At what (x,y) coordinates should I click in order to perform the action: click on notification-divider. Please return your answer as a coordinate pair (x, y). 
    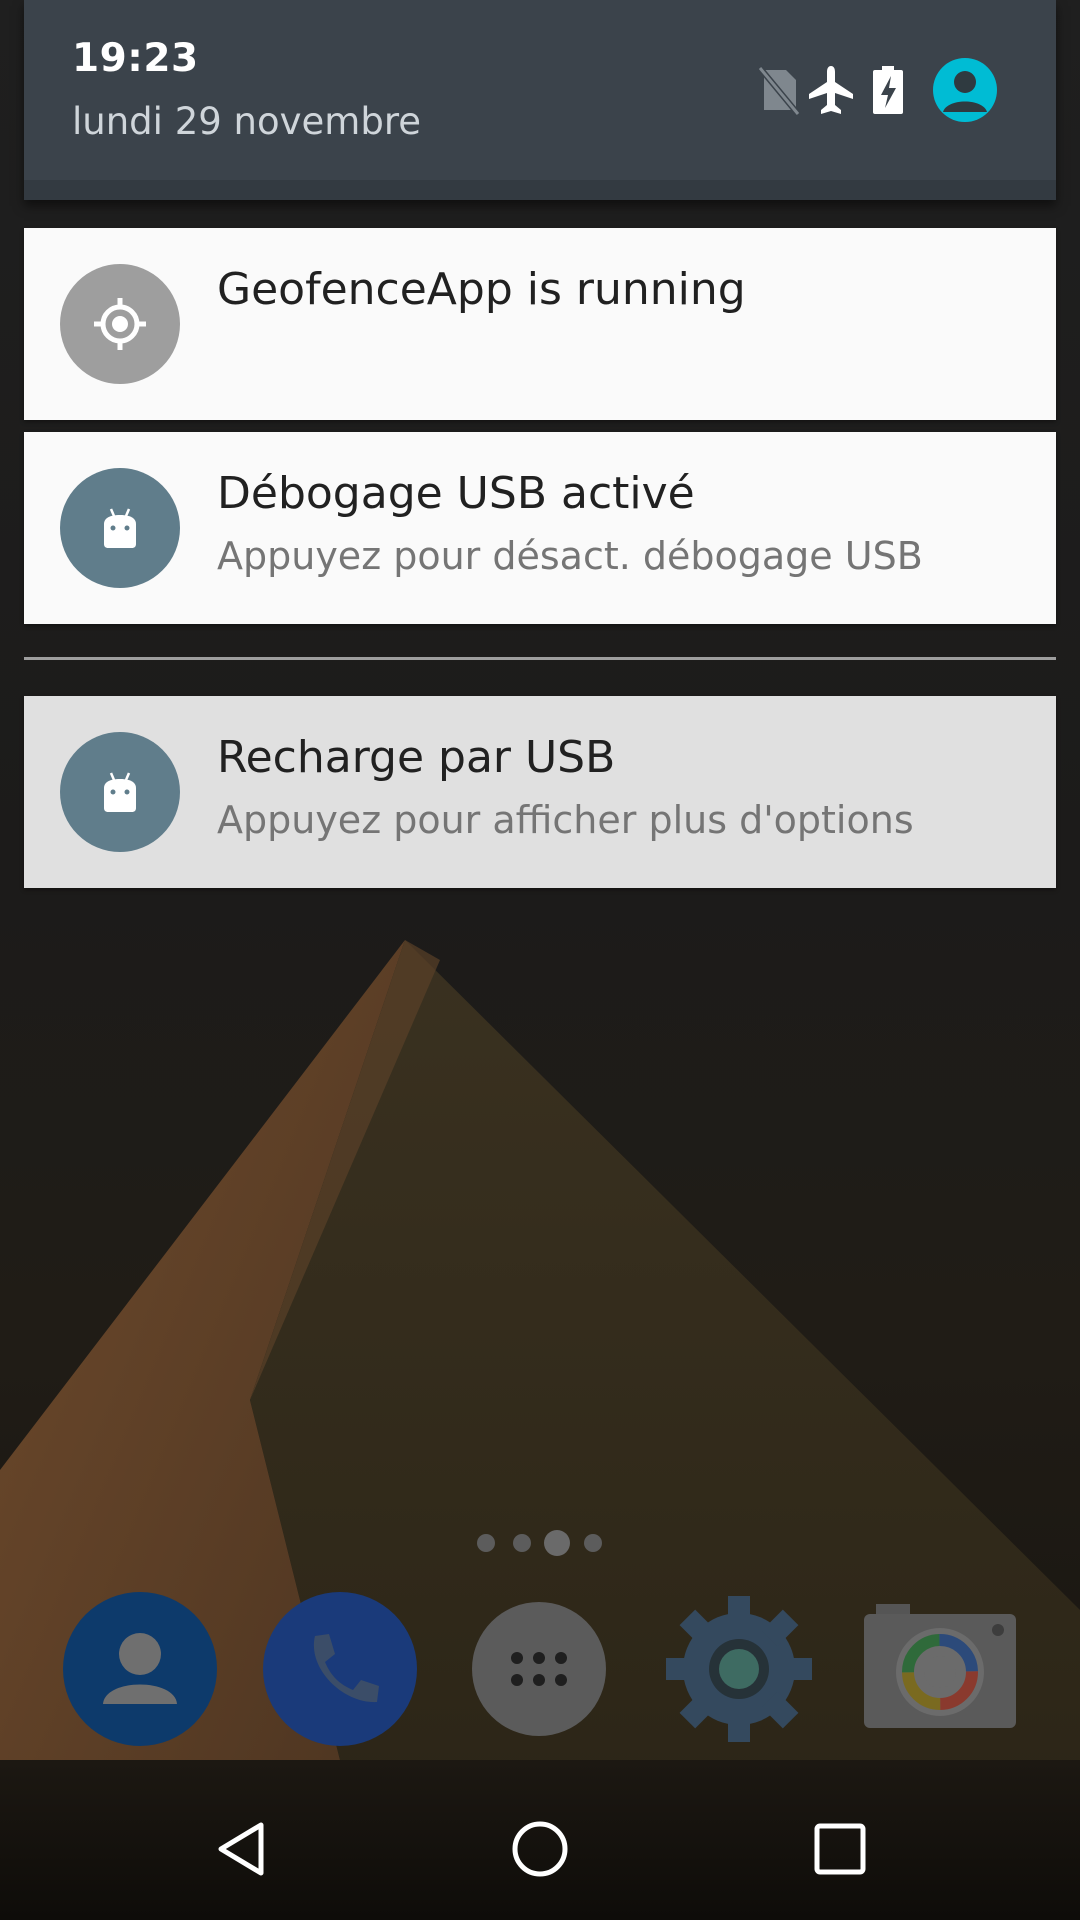
    Looking at the image, I should click on (540, 658).